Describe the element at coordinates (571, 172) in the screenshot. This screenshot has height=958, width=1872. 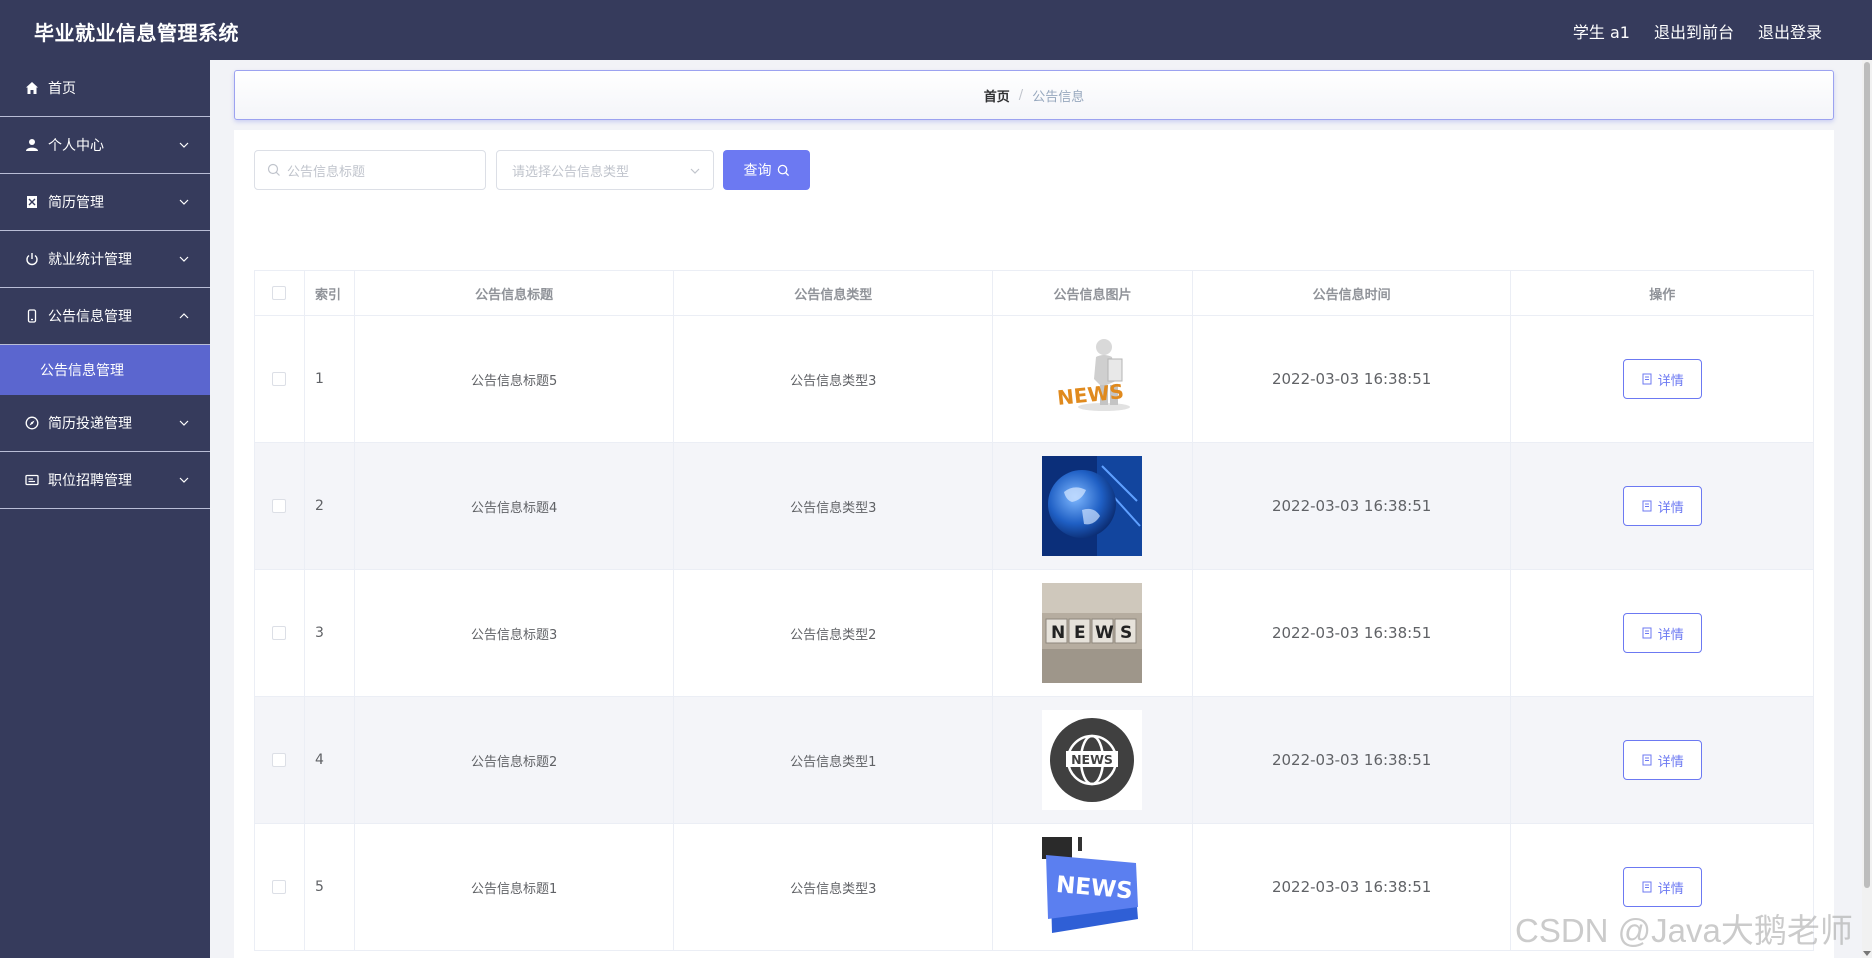
I see `type-select-placeholder: 请选择公告信息类型` at that location.